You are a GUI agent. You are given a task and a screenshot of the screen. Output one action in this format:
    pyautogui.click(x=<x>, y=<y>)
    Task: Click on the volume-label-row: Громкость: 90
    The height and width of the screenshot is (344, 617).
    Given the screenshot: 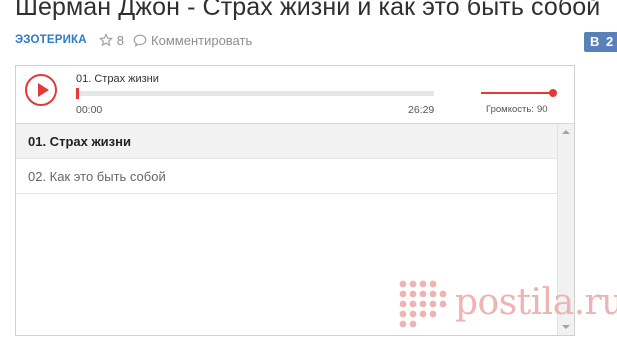 What is the action you would take?
    pyautogui.click(x=517, y=109)
    